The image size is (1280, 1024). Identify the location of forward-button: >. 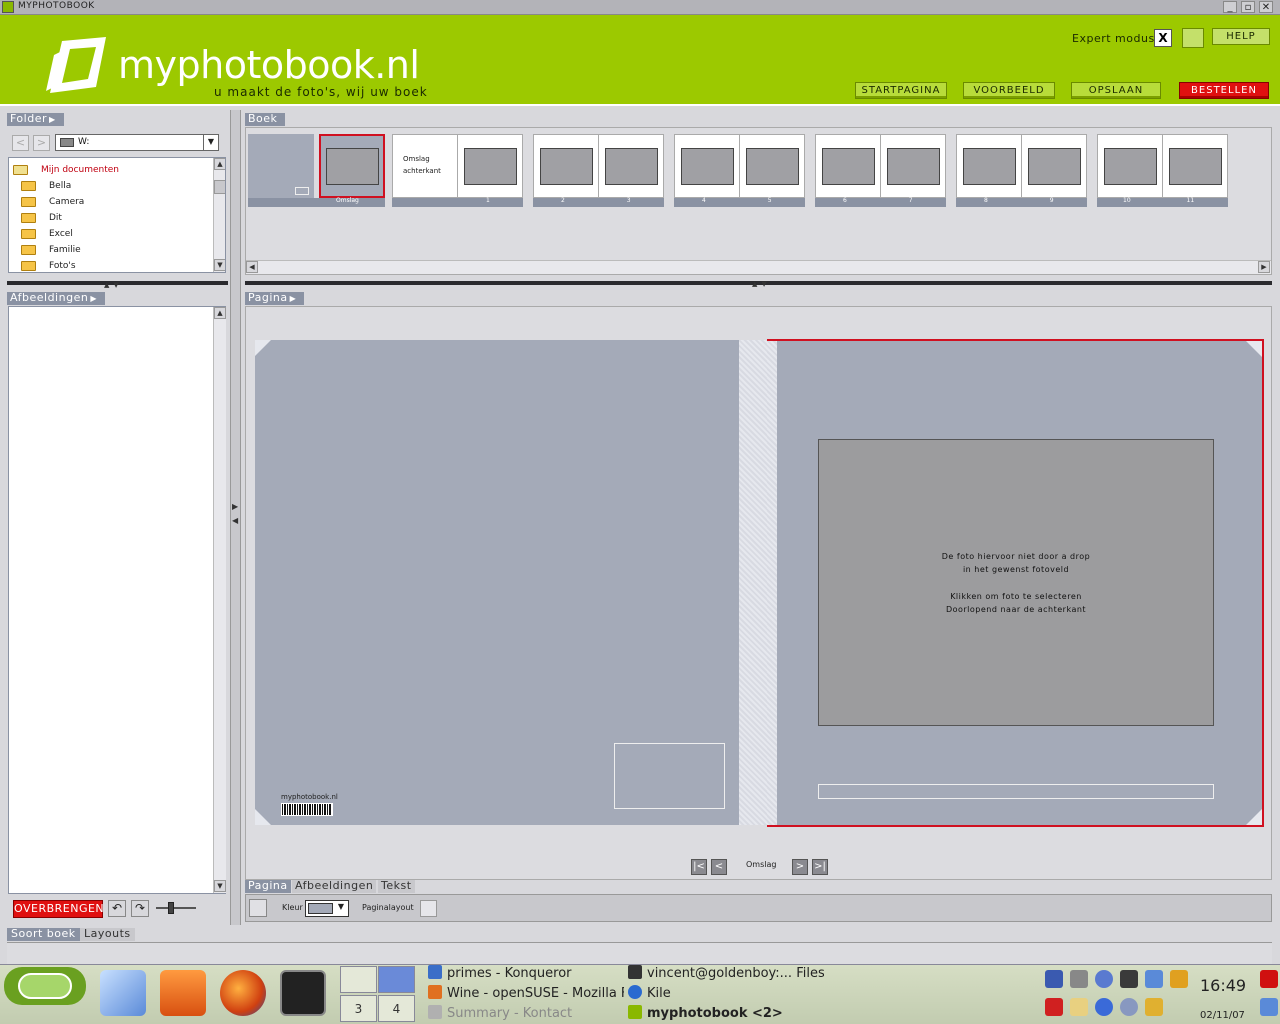
(41, 143).